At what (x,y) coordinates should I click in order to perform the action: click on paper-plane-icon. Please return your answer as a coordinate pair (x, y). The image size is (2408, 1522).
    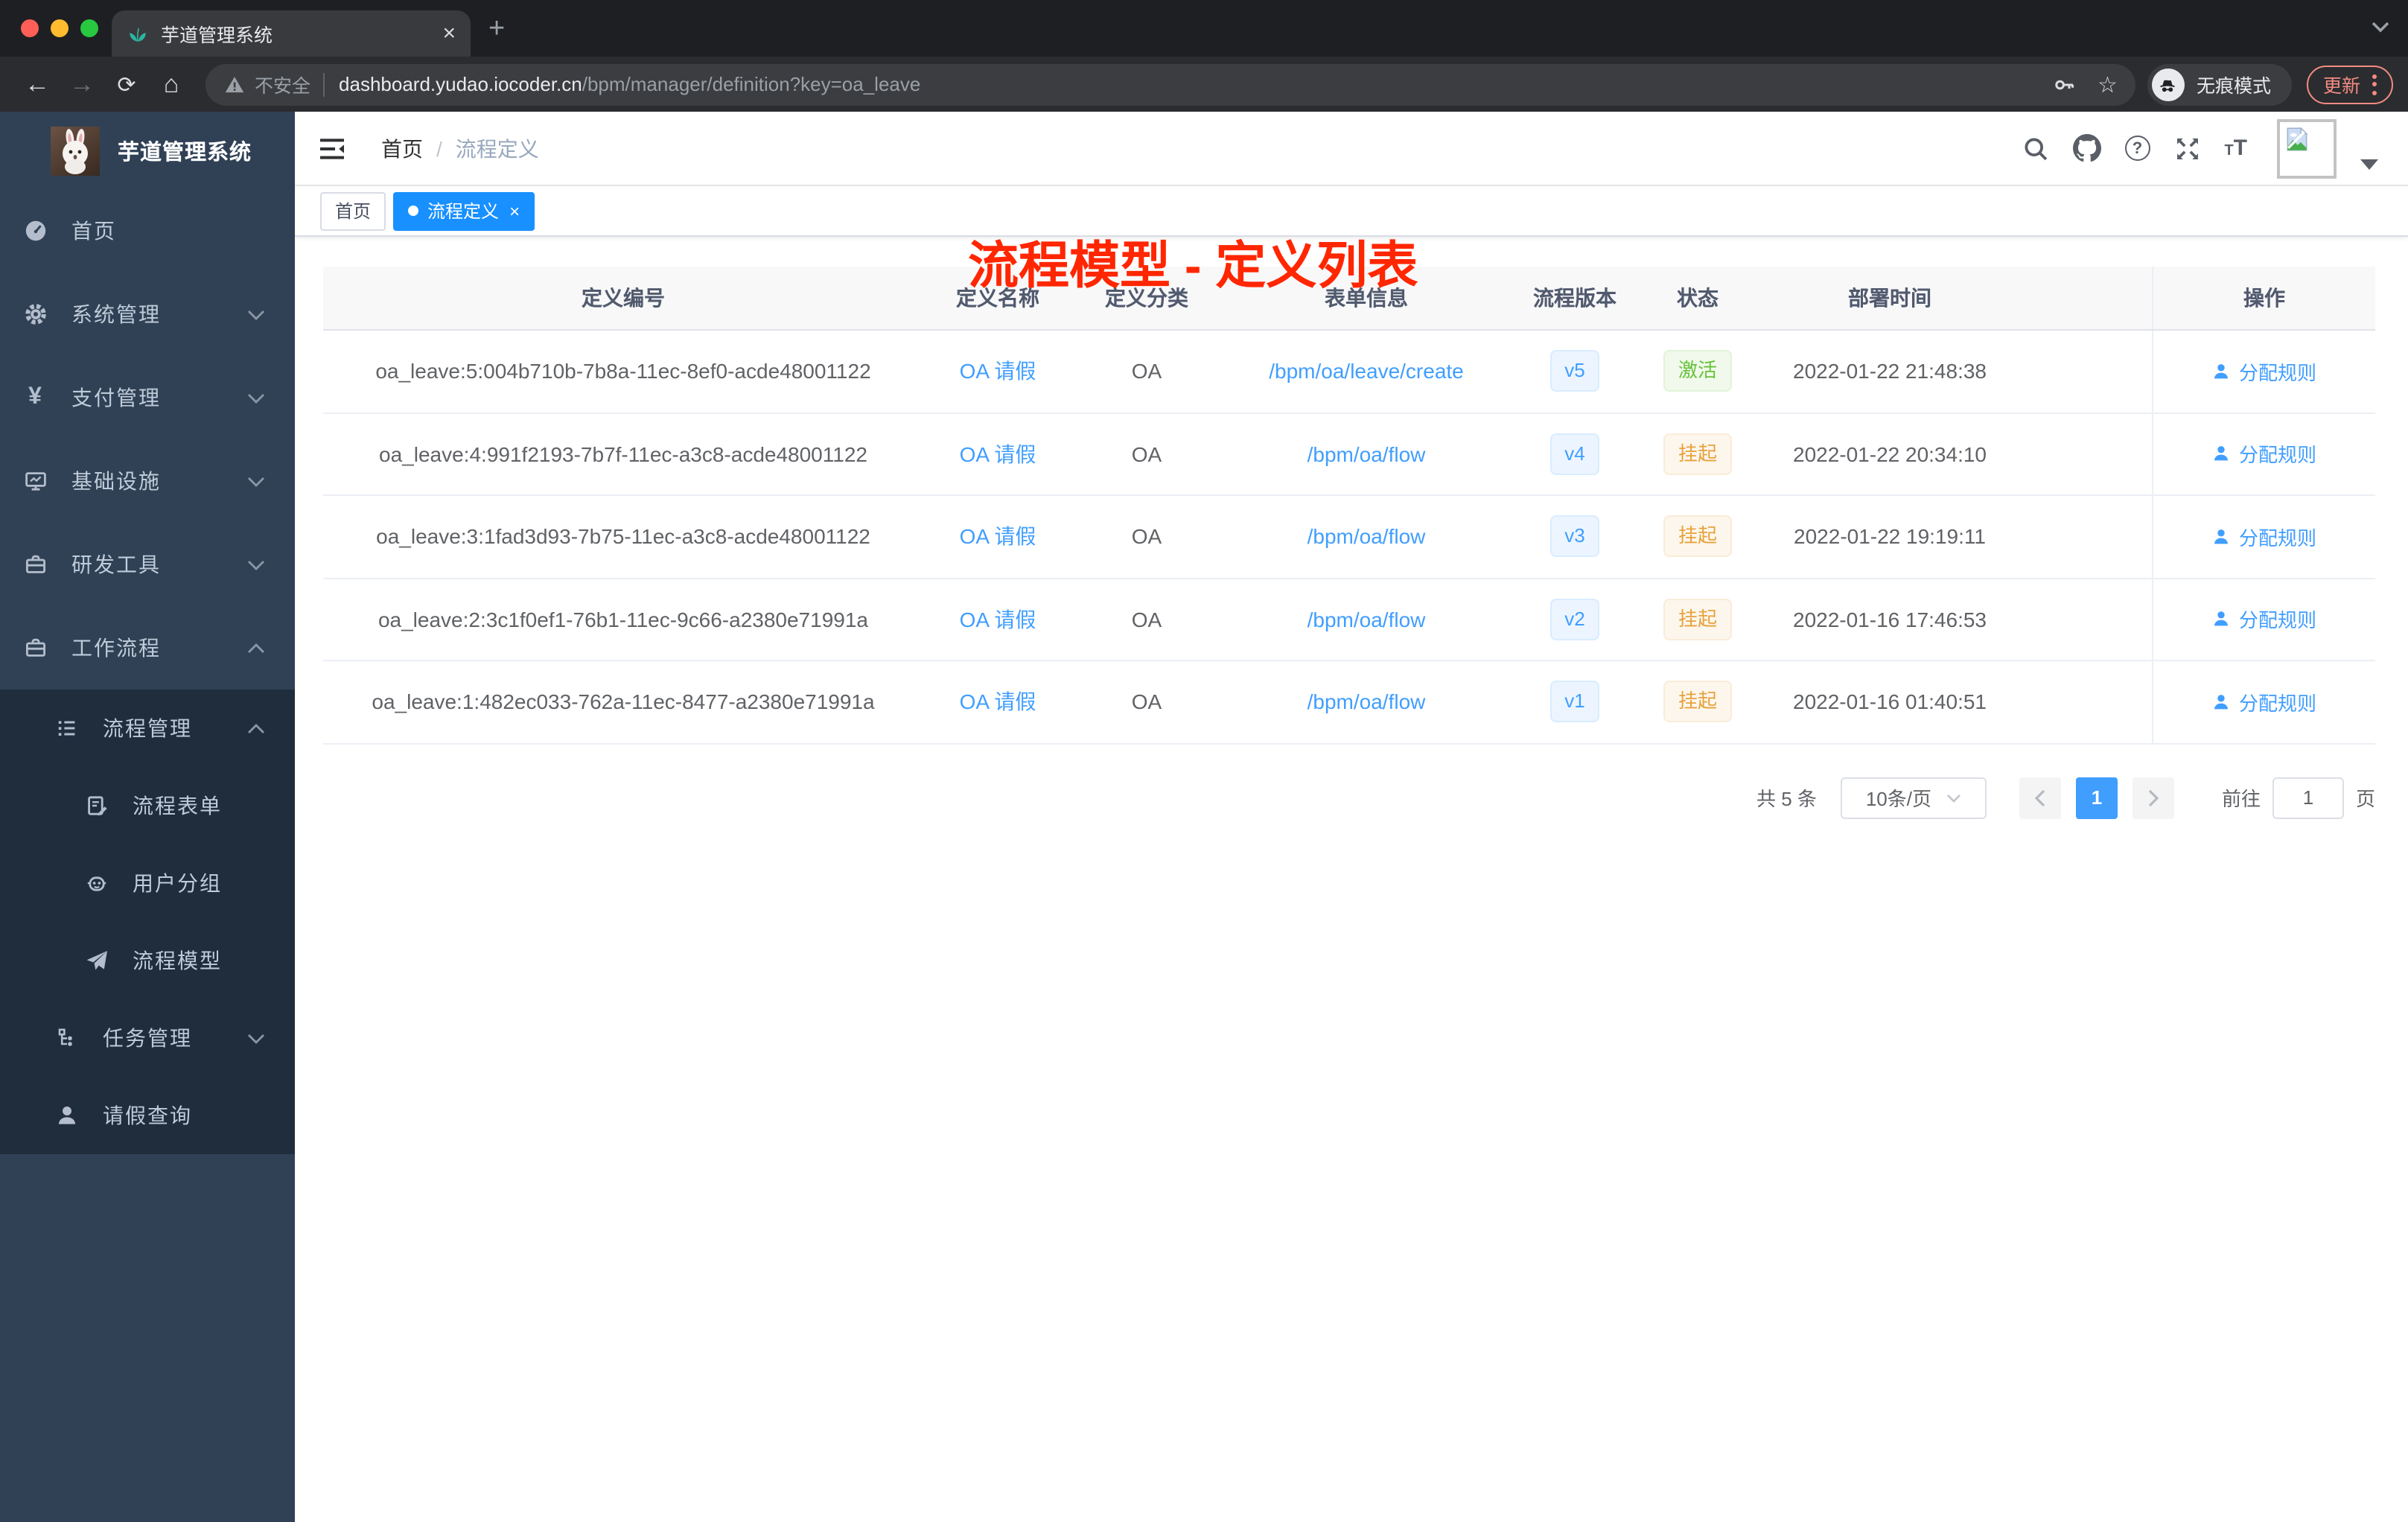
    Looking at the image, I should click on (97, 960).